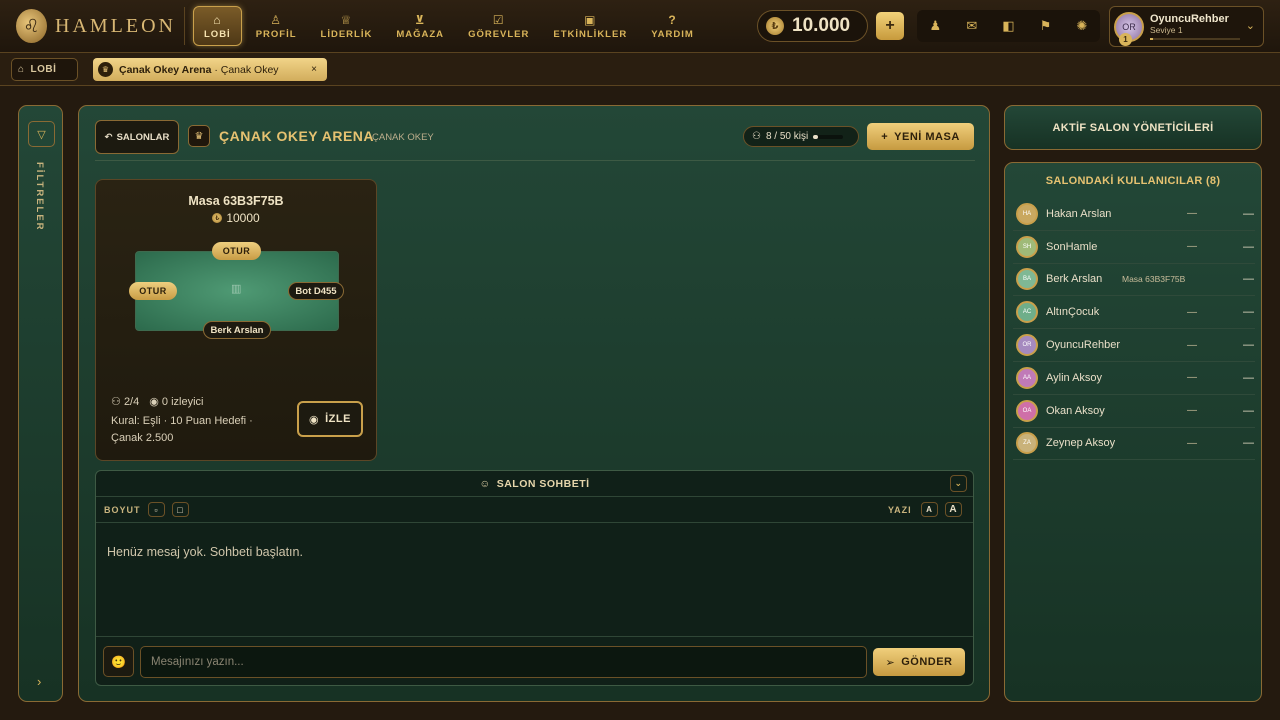  I want to click on chat-empty-message: Henüz mesaj yok. Sohbeti başlatın., so click(205, 552).